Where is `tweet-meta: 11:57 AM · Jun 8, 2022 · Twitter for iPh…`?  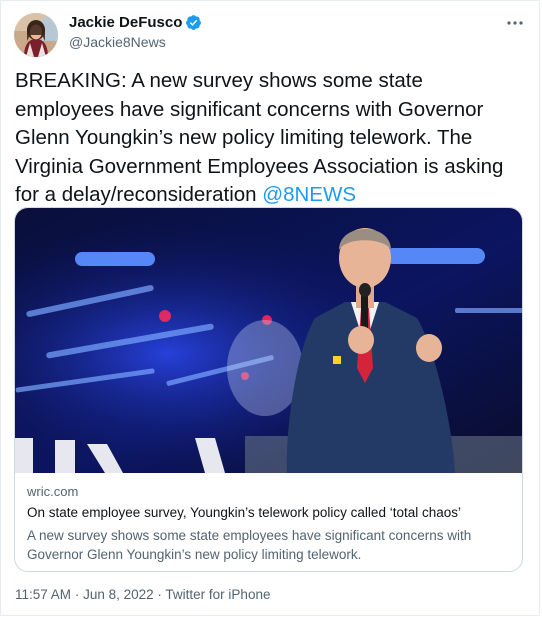 tweet-meta: 11:57 AM · Jun 8, 2022 · Twitter for iPh… is located at coordinates (142, 594).